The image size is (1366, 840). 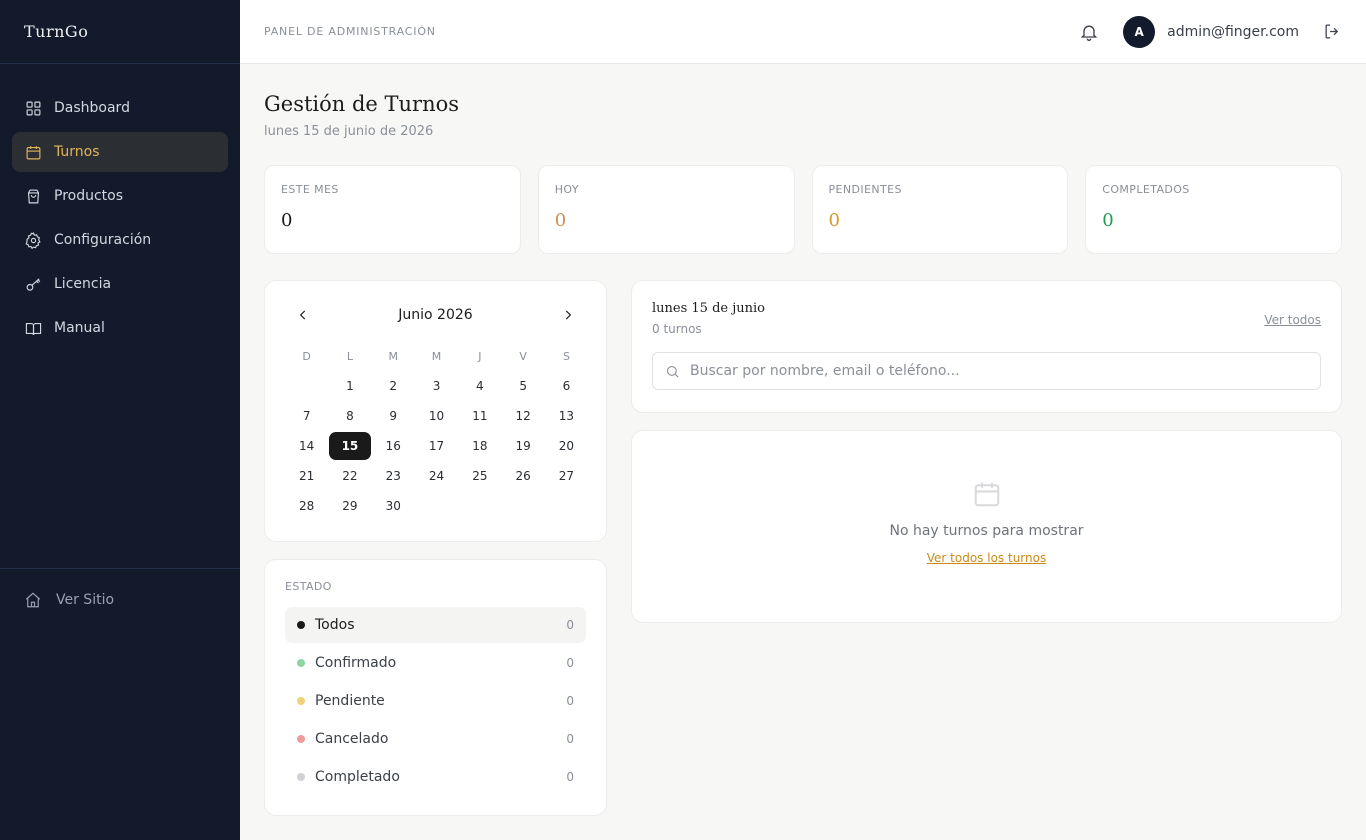 I want to click on sidebar-item-label: Configuración, so click(x=103, y=240).